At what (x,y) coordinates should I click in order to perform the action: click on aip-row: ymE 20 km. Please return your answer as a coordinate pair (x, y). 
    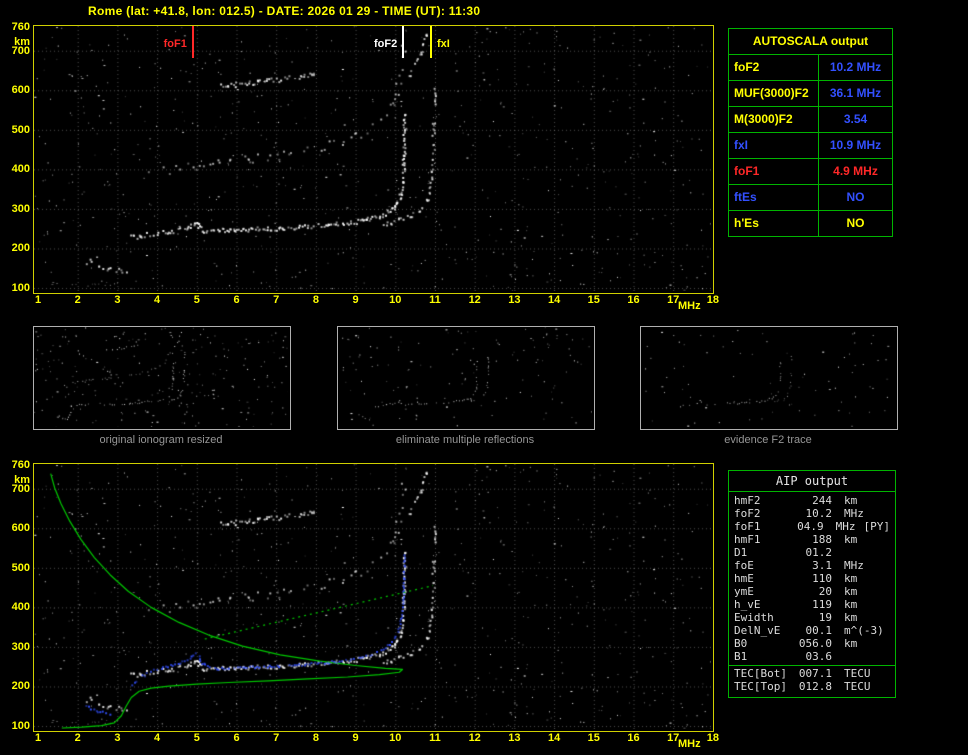
    Looking at the image, I should click on (812, 591).